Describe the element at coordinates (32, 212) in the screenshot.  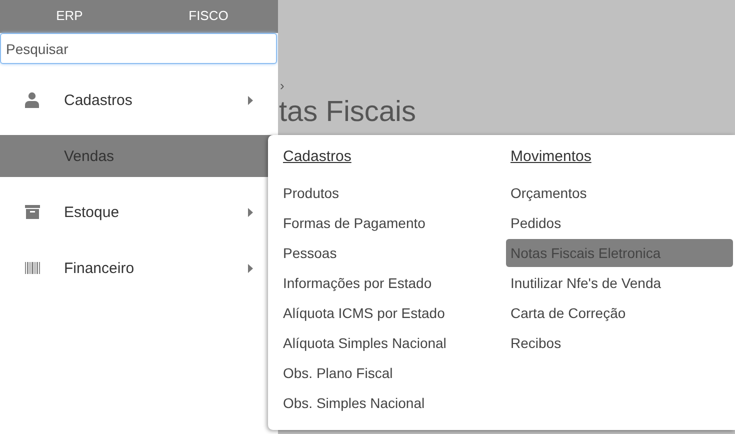
I see `box-icon` at that location.